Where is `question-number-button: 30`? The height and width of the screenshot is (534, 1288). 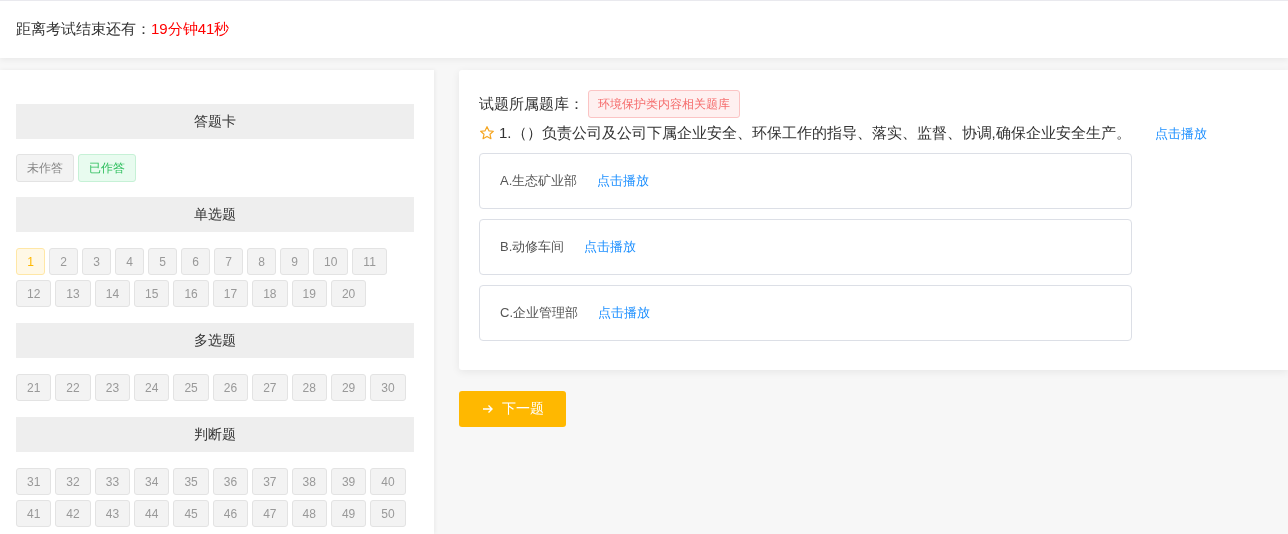 question-number-button: 30 is located at coordinates (388, 387).